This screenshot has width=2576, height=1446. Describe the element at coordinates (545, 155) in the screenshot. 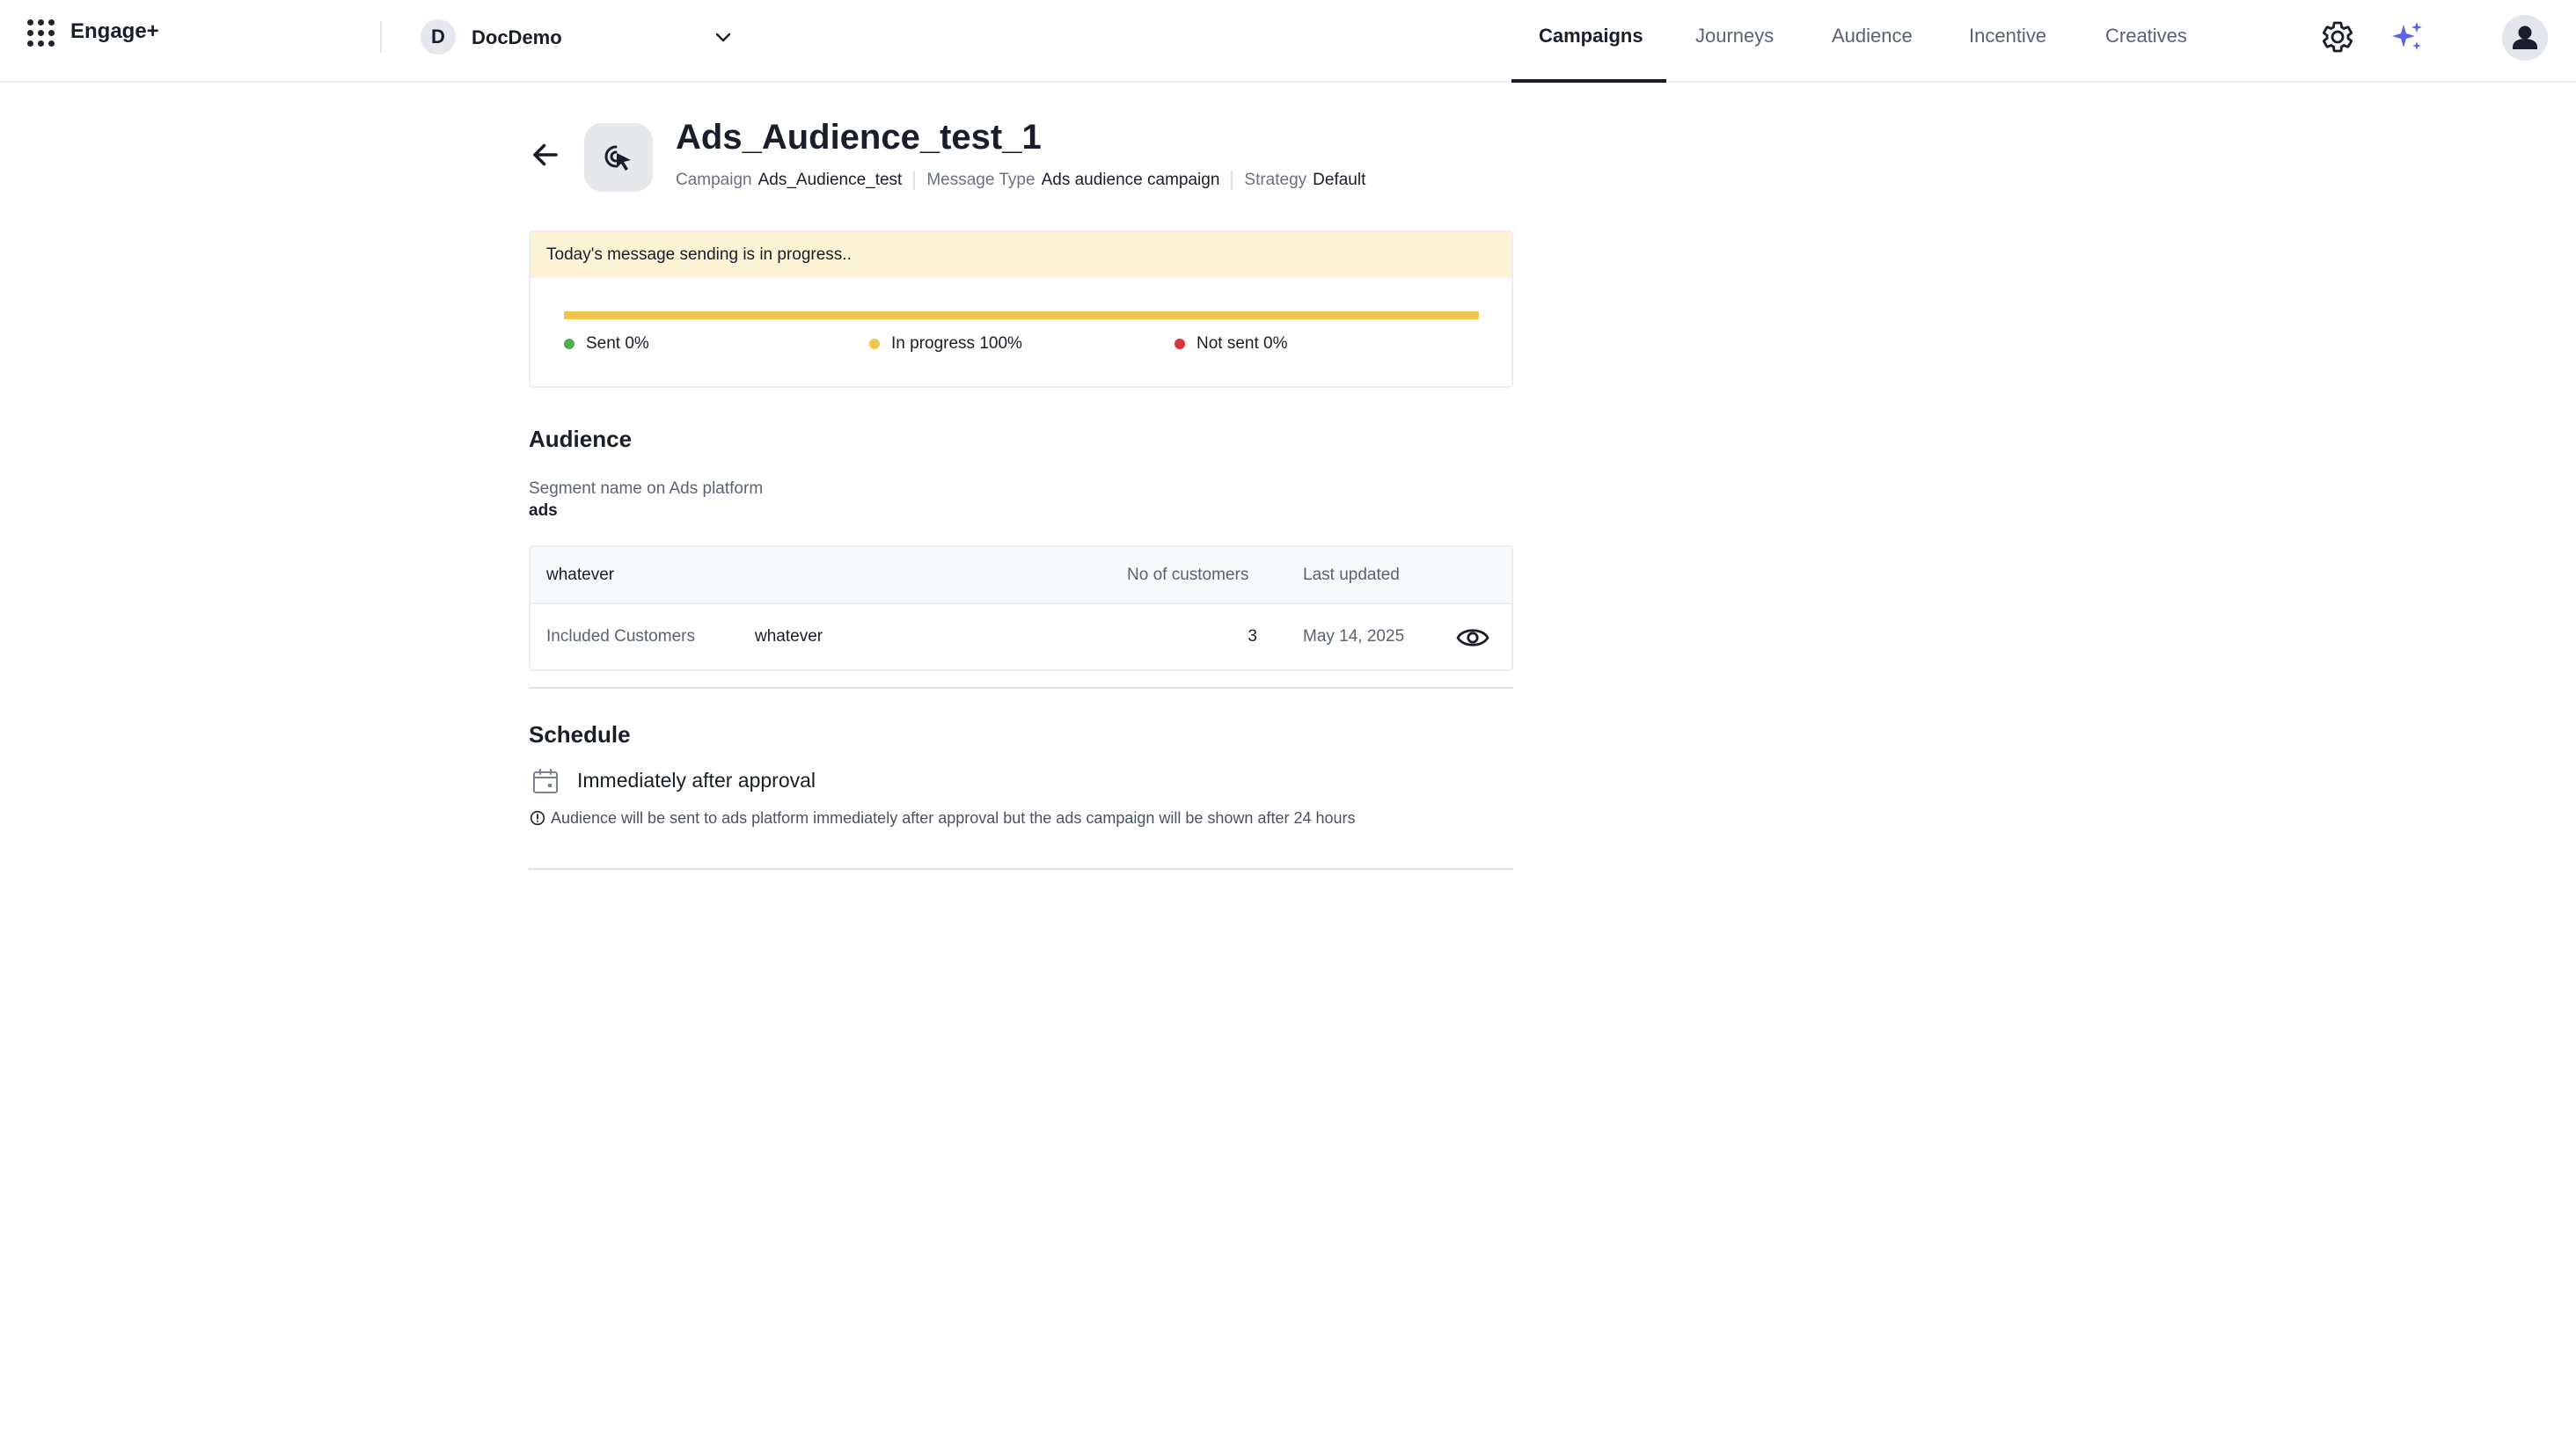

I see `back-arrow-icon` at that location.